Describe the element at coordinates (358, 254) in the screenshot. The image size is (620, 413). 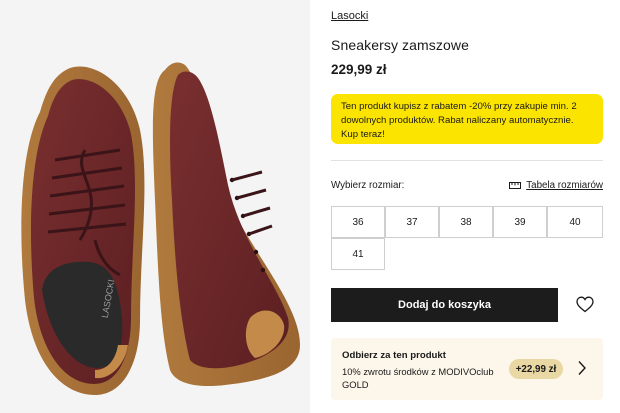
I see `size-option: 41` at that location.